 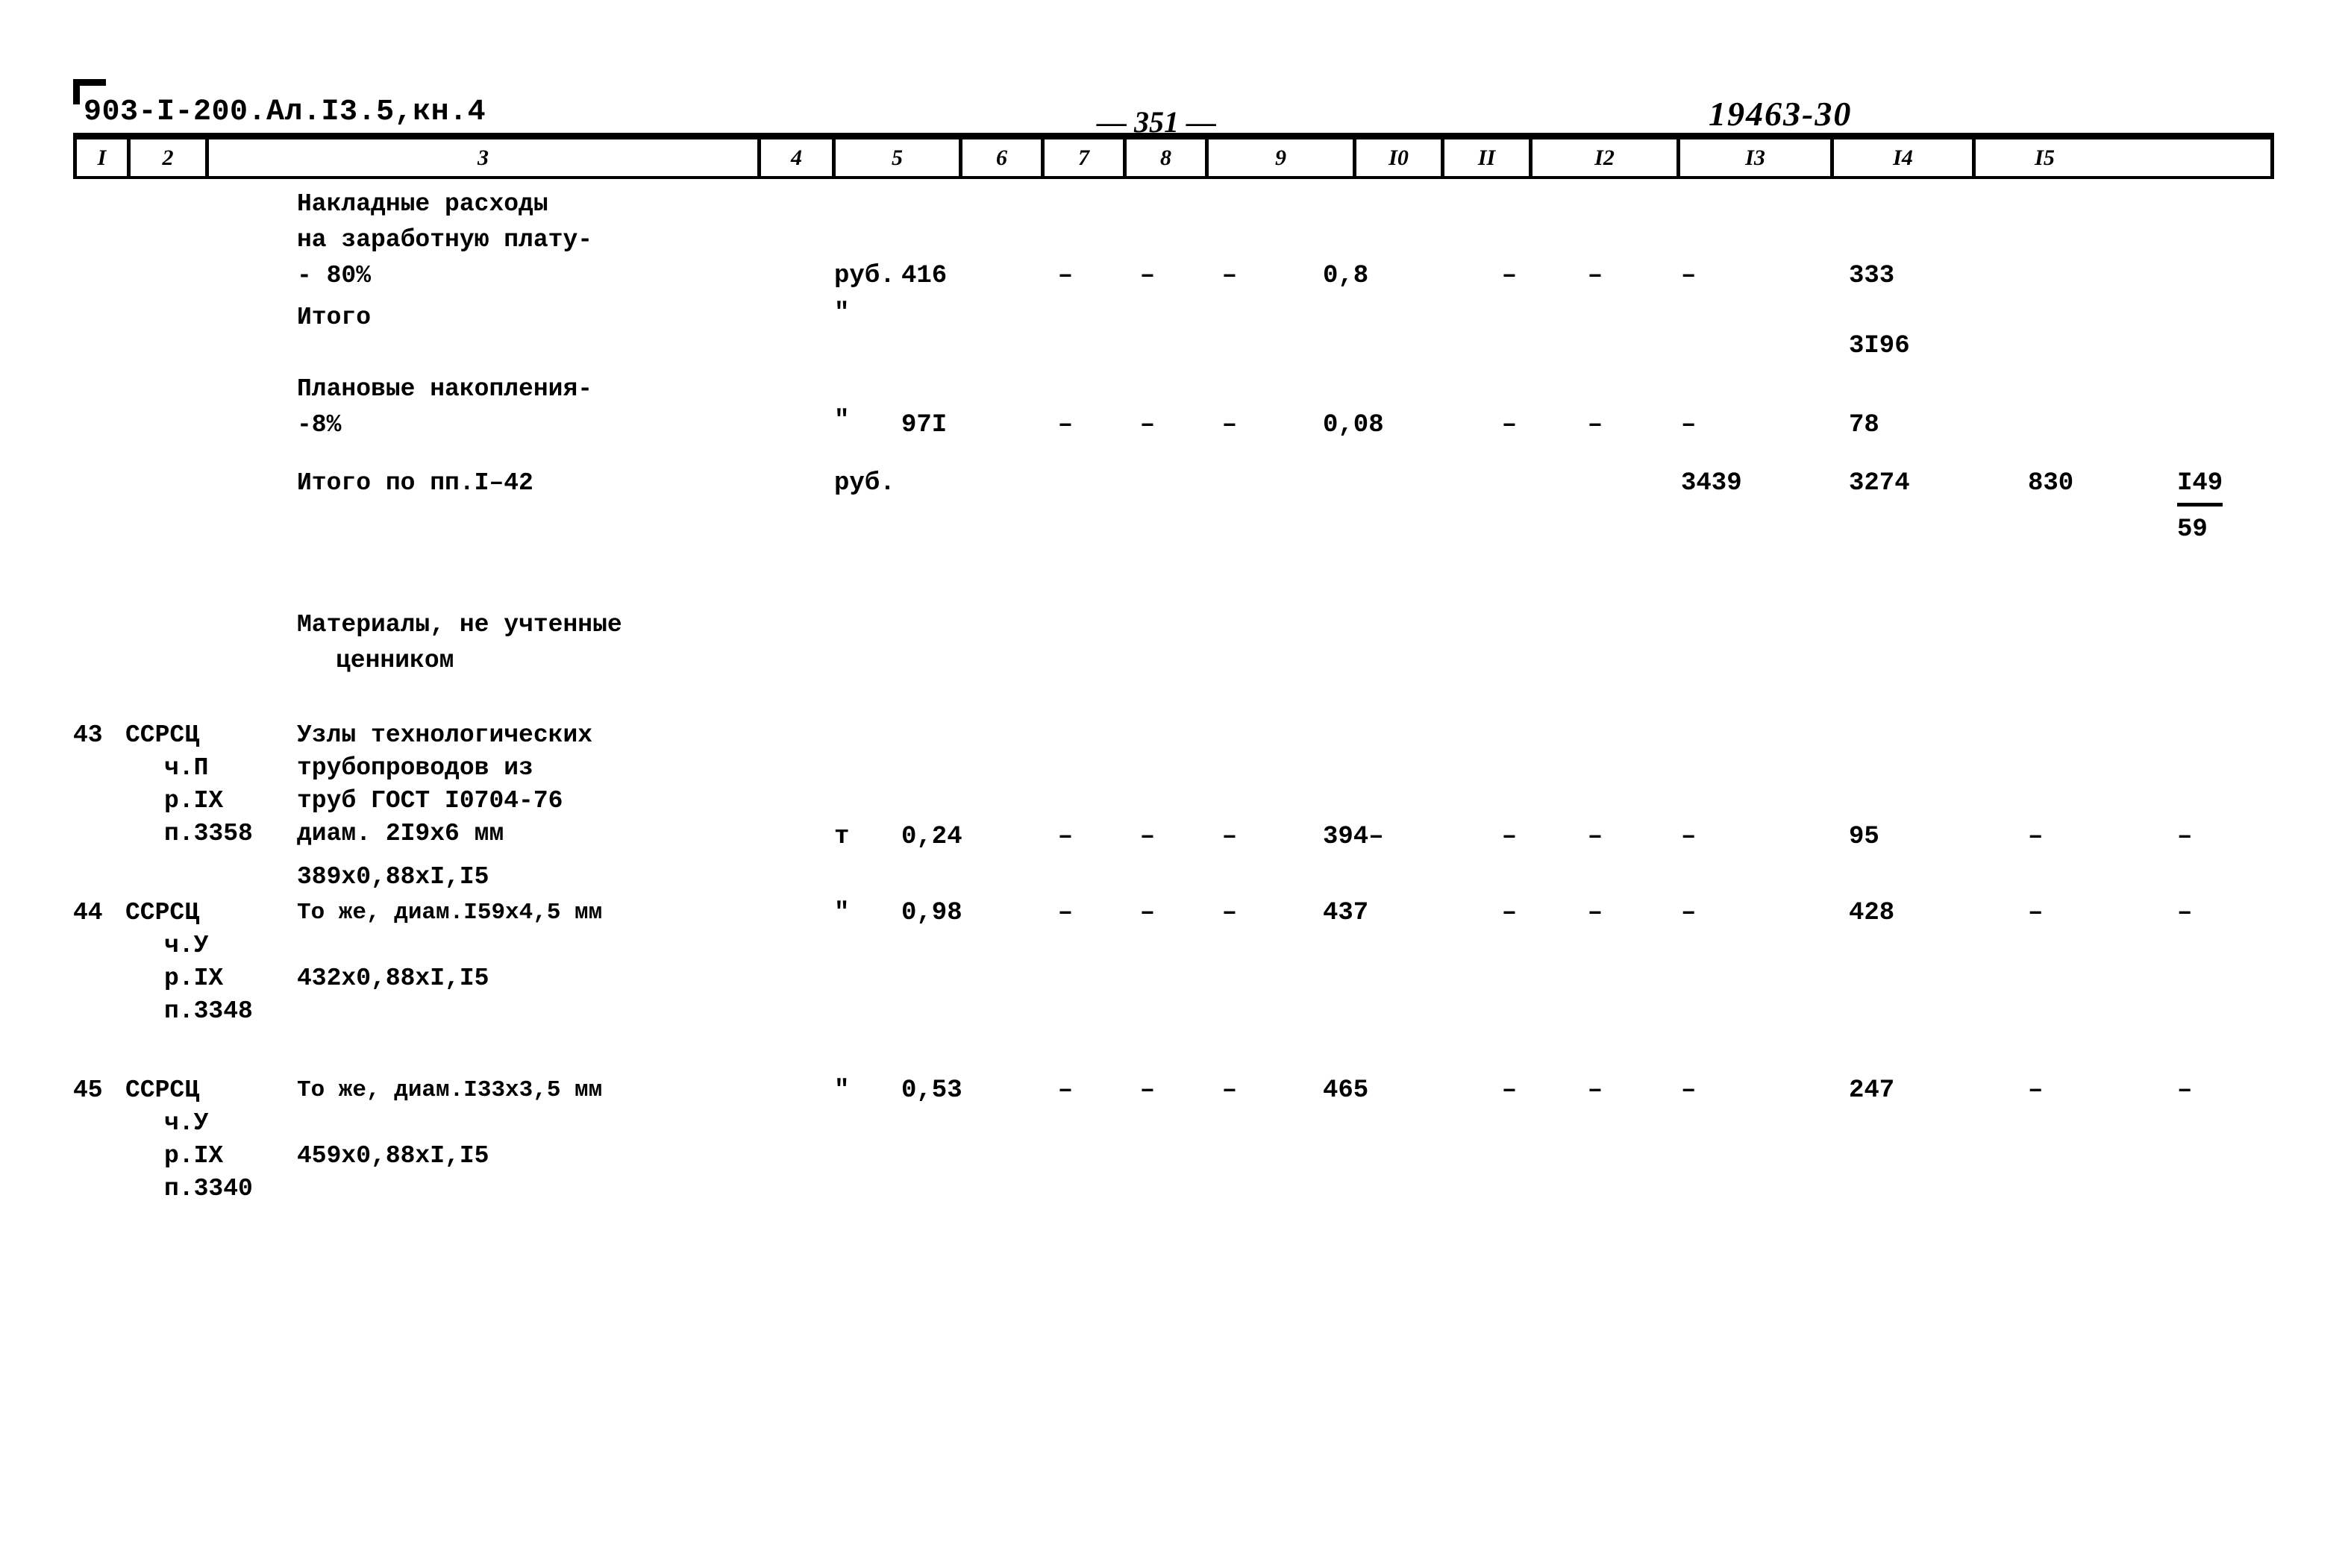 What do you see at coordinates (1864, 425) in the screenshot?
I see `row-col13: 78` at bounding box center [1864, 425].